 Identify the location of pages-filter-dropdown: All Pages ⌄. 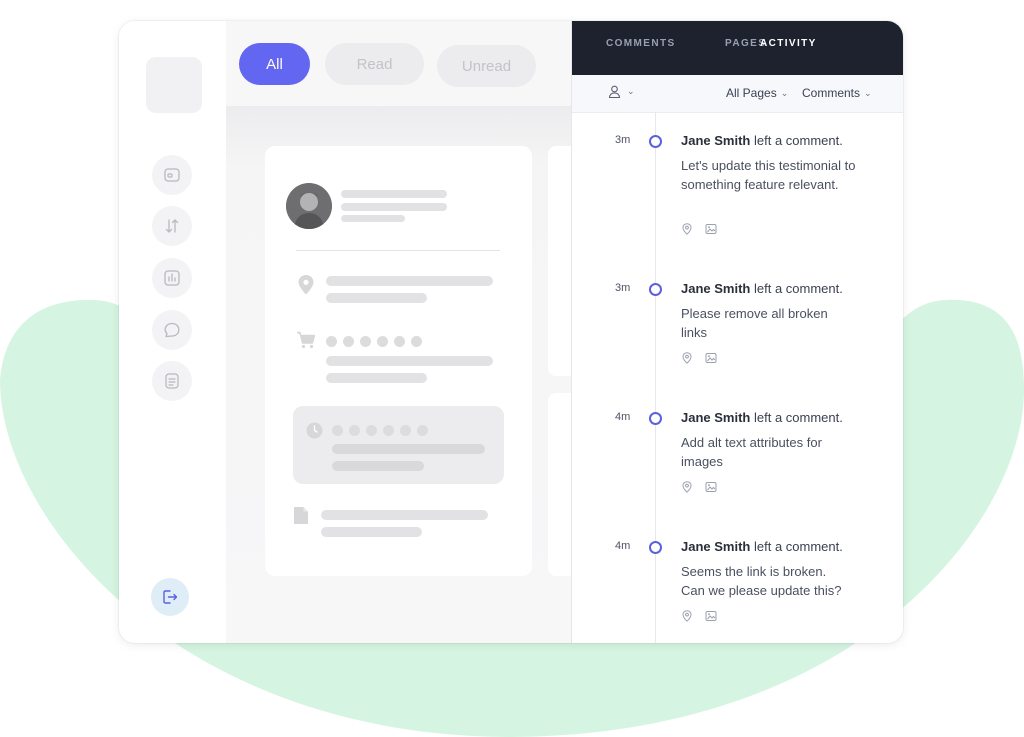
(757, 93).